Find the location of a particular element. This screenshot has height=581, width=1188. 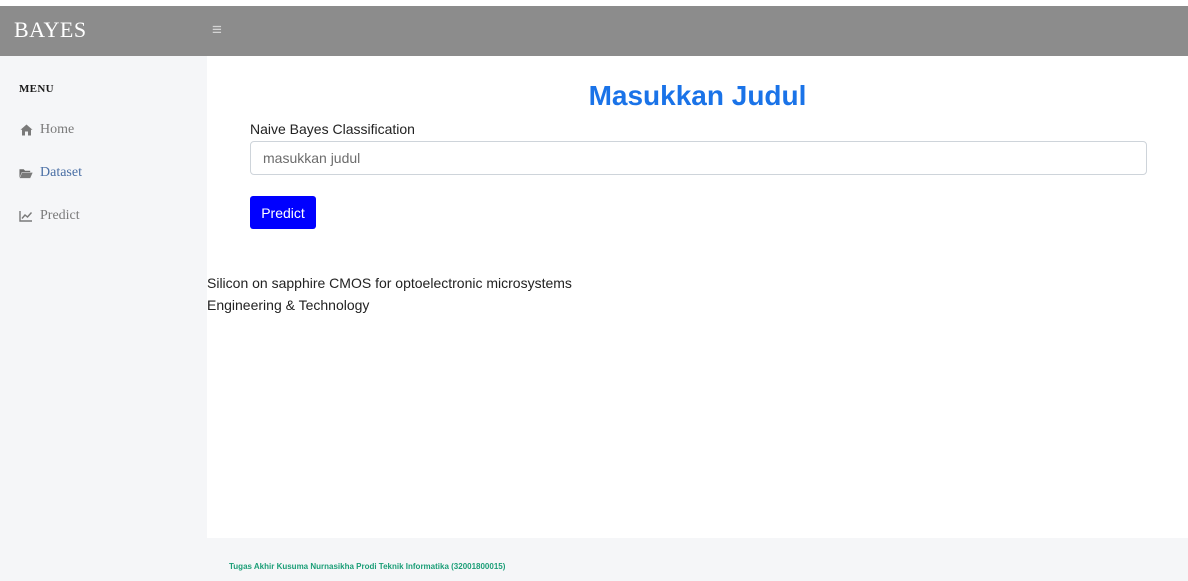

top-navbar: BAYES ≡ is located at coordinates (594, 31).